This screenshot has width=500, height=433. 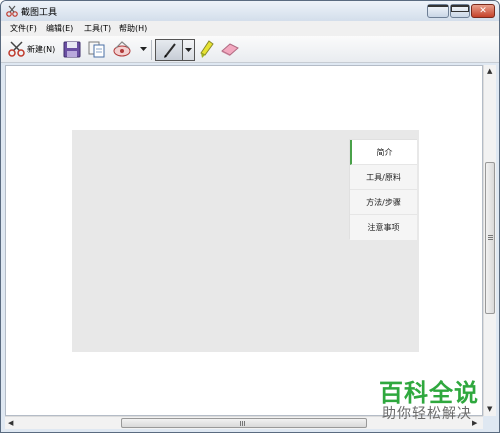 What do you see at coordinates (250, 28) in the screenshot?
I see `menu-bar: 文件(F) 编辑(E) 工具(T) 帮助(H)` at bounding box center [250, 28].